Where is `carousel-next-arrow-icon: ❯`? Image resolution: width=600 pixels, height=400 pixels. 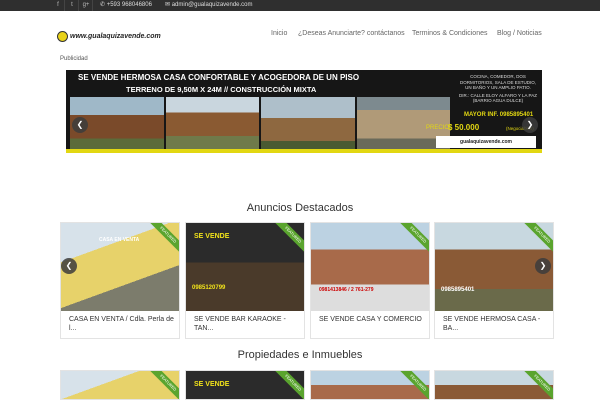 carousel-next-arrow-icon: ❯ is located at coordinates (543, 266).